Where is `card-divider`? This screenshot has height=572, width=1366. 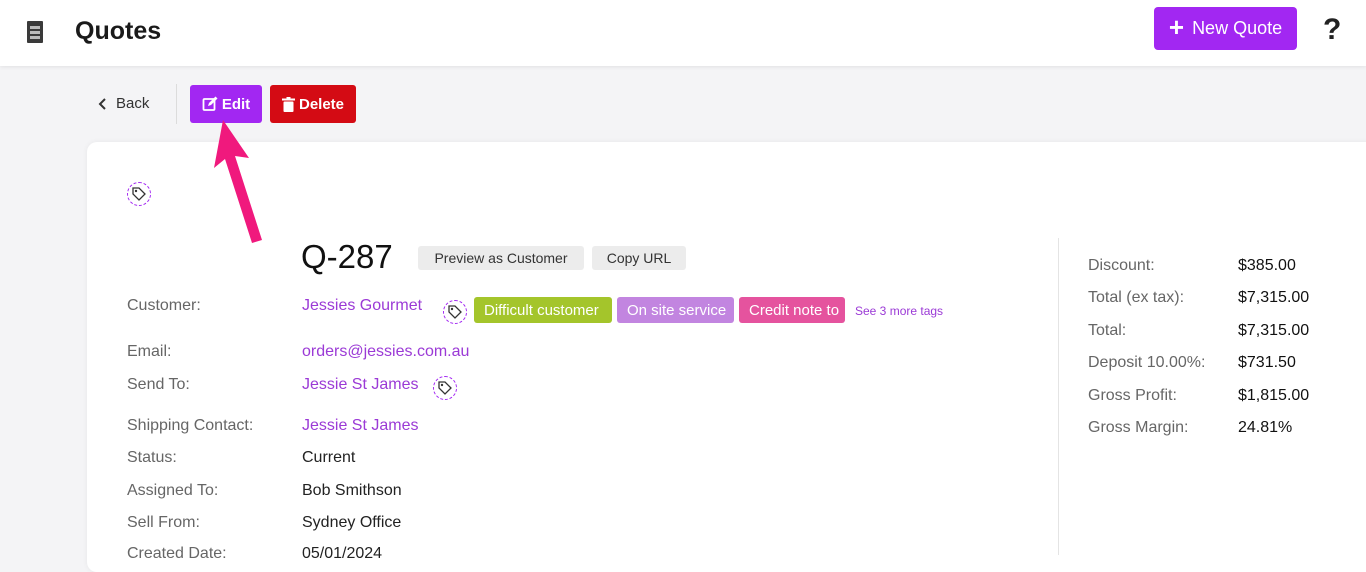
card-divider is located at coordinates (1058, 396).